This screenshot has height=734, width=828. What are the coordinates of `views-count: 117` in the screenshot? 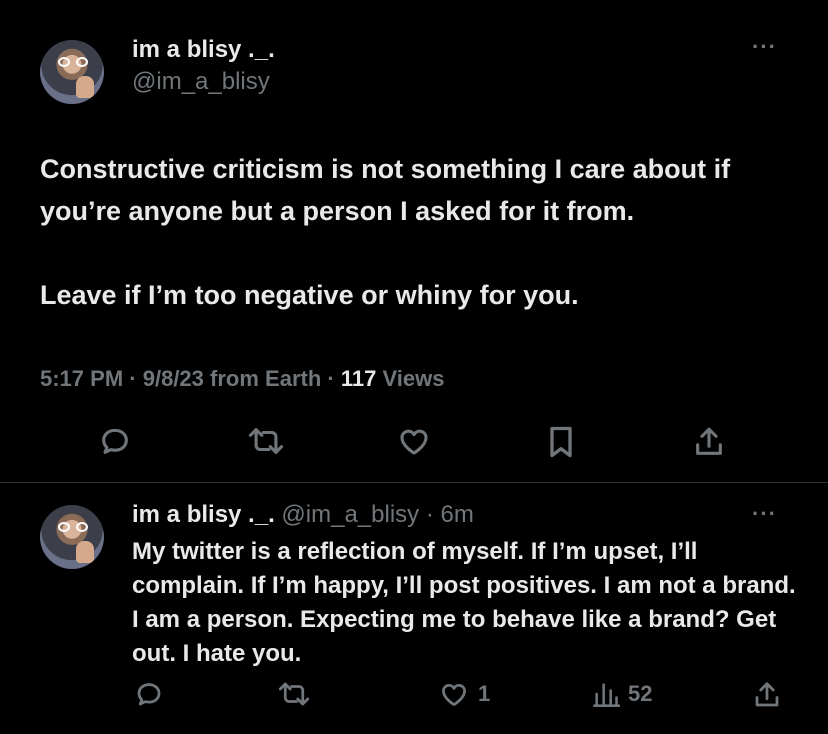 It's located at (358, 378).